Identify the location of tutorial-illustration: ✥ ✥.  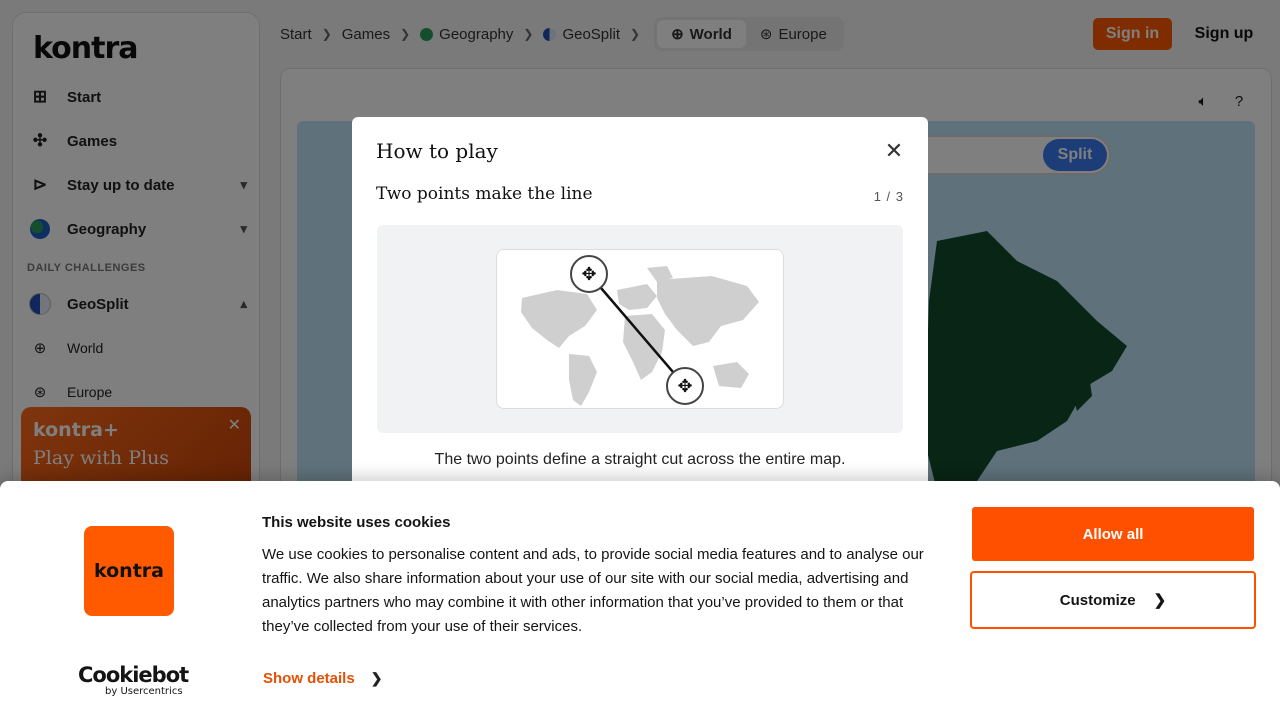
(640, 329).